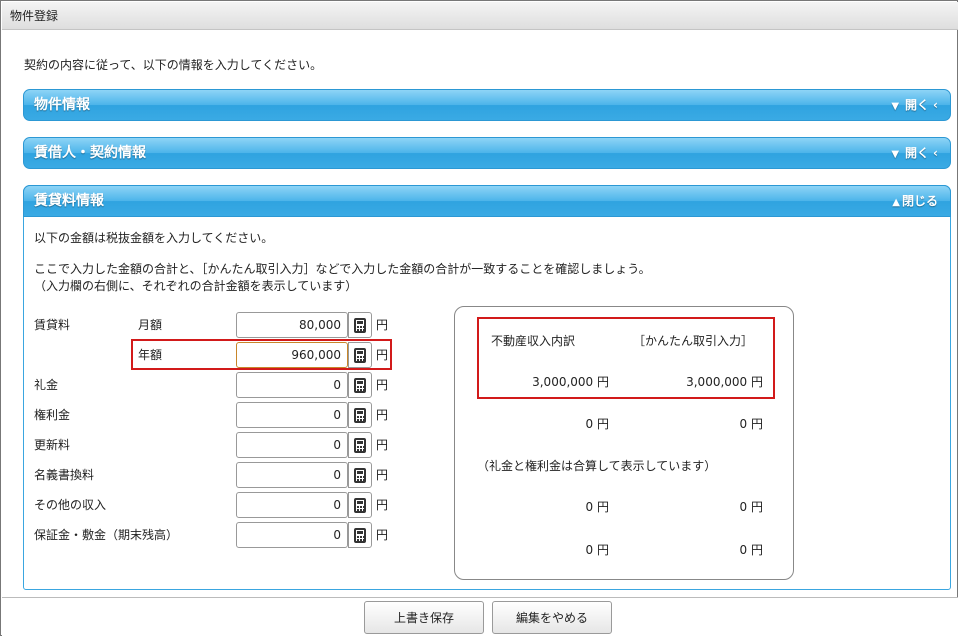 The width and height of the screenshot is (958, 636). Describe the element at coordinates (597, 424) in the screenshot. I see `summary-key-left: 0 円` at that location.